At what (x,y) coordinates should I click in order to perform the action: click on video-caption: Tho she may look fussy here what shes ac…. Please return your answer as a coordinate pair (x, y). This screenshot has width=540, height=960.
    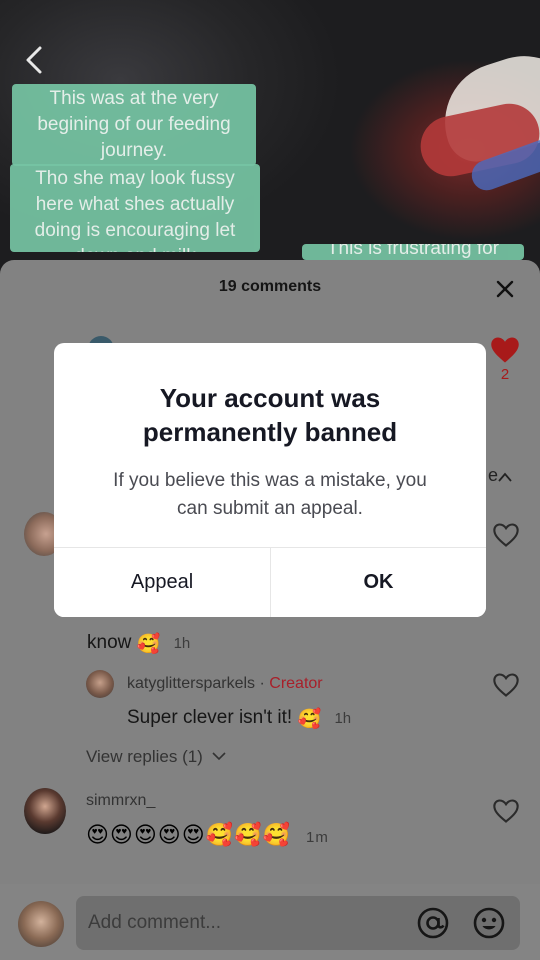
    Looking at the image, I should click on (135, 208).